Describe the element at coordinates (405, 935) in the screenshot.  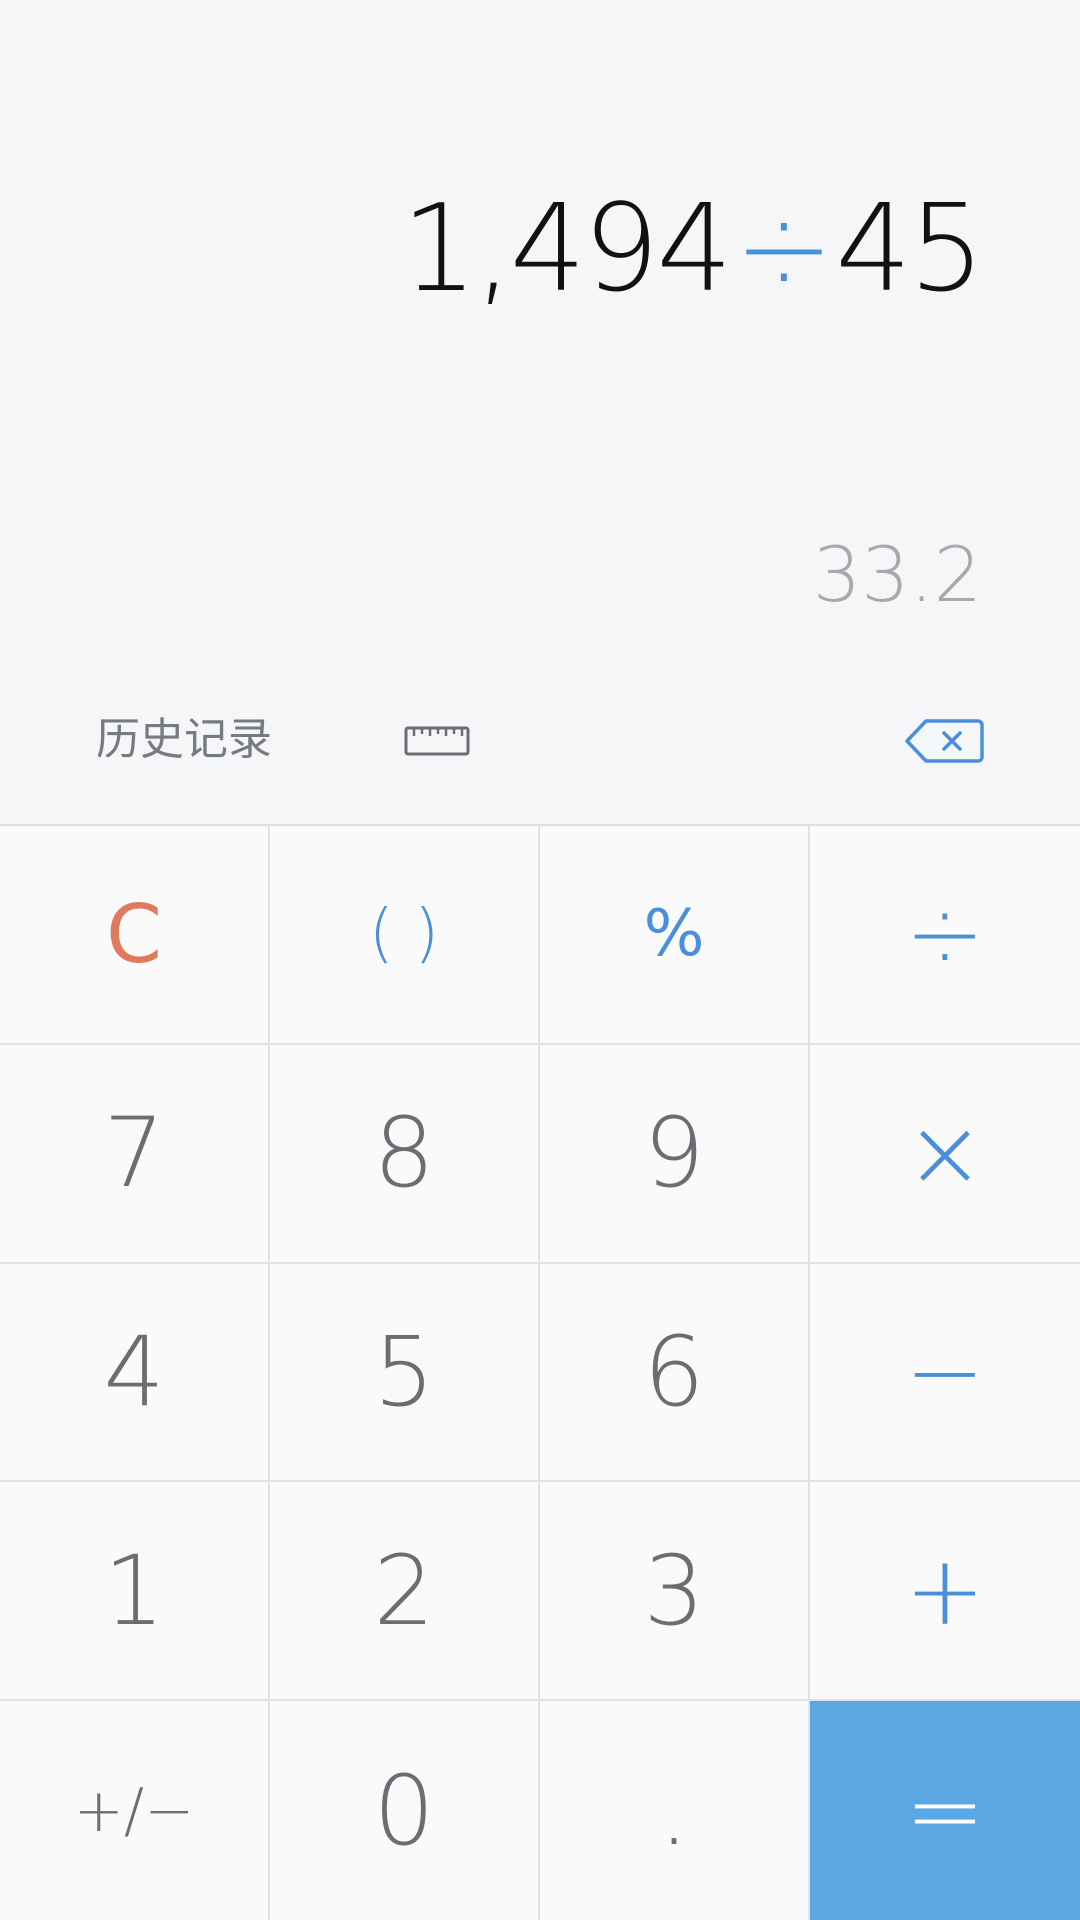
I see `parentheses-button: ( )` at that location.